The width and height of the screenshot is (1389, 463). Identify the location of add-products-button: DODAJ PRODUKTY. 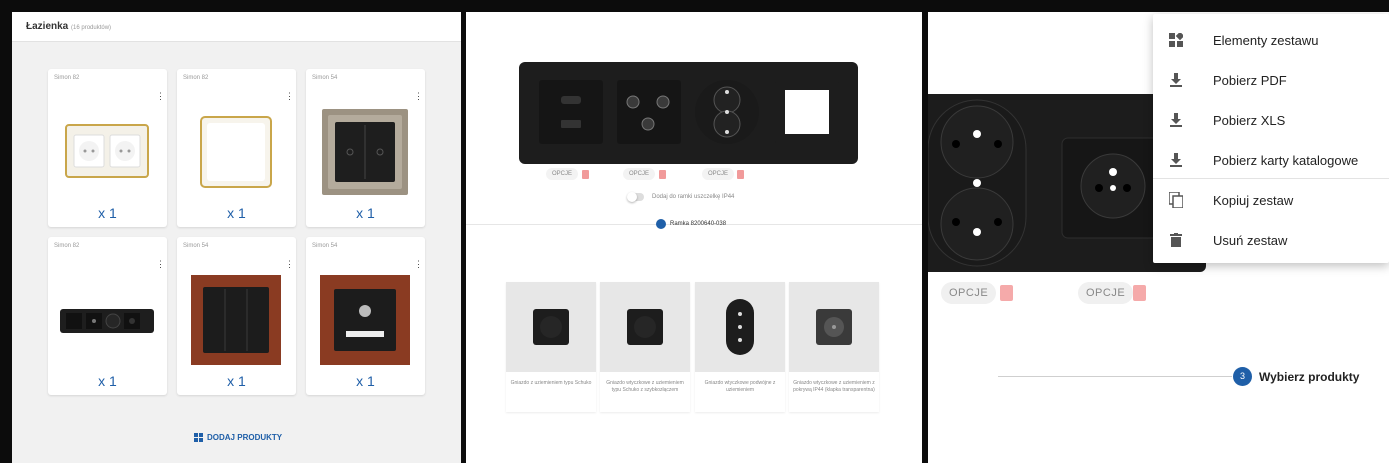
(238, 437).